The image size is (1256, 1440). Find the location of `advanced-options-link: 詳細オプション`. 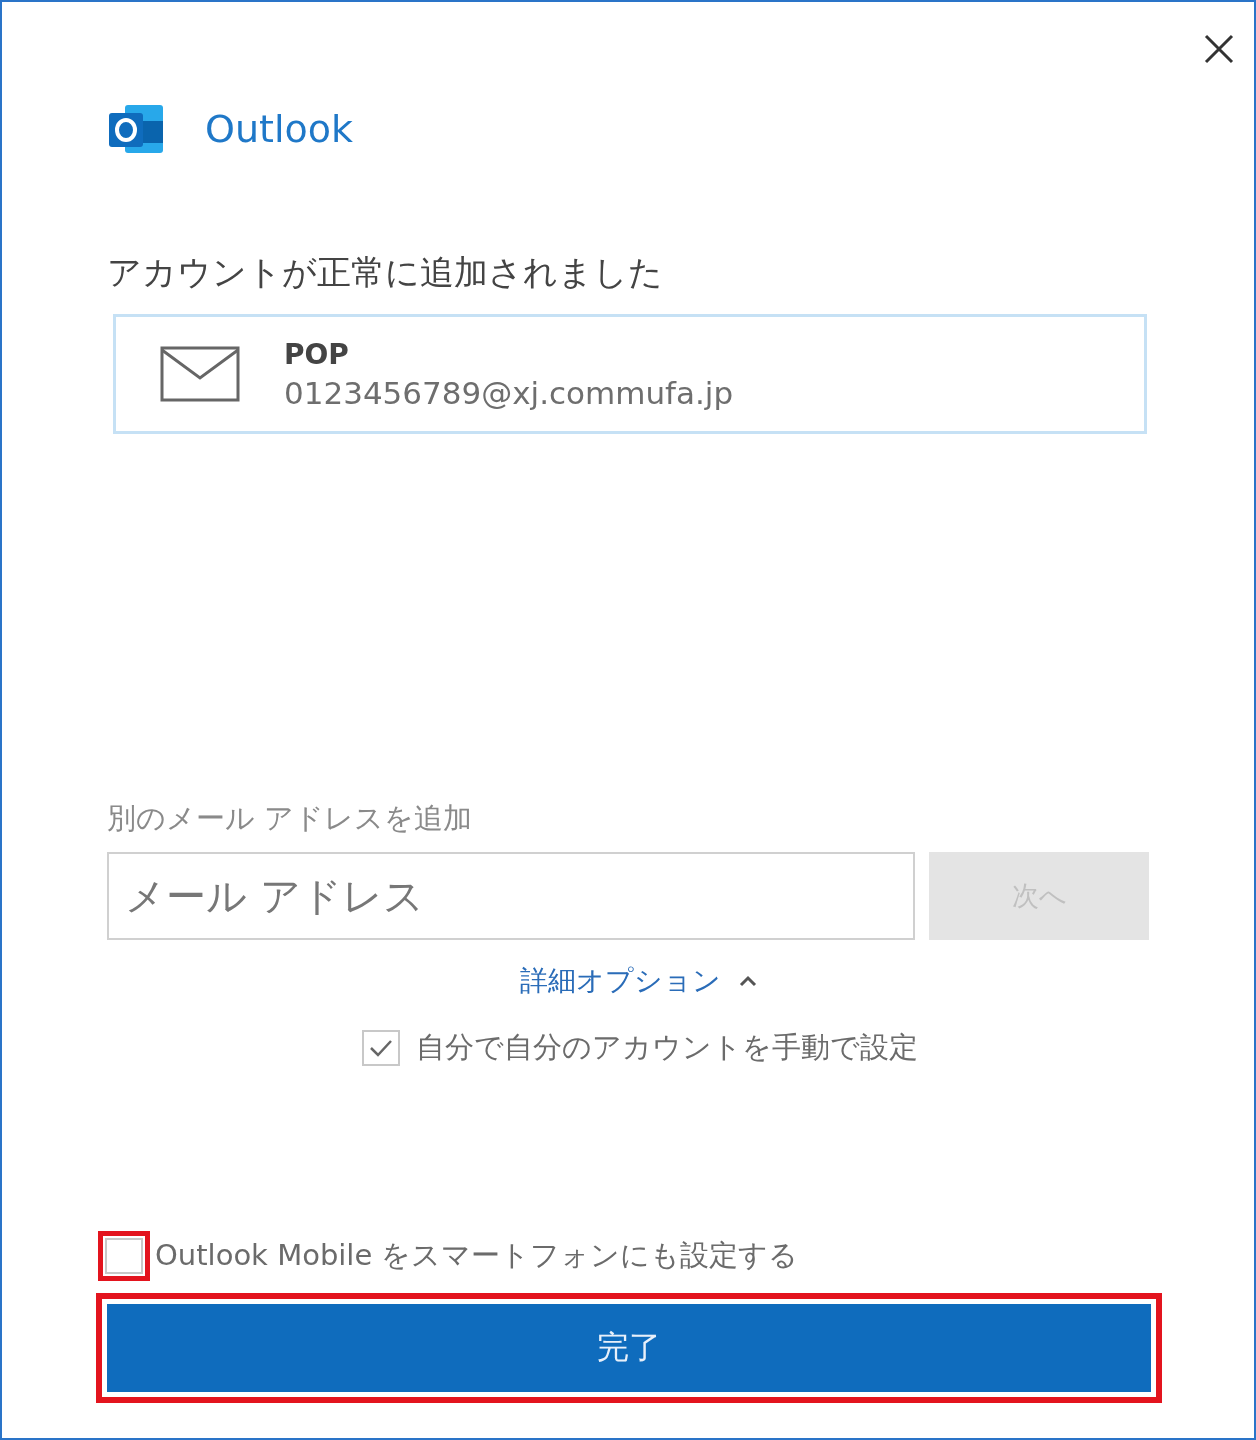

advanced-options-link: 詳細オプション is located at coordinates (638, 981).